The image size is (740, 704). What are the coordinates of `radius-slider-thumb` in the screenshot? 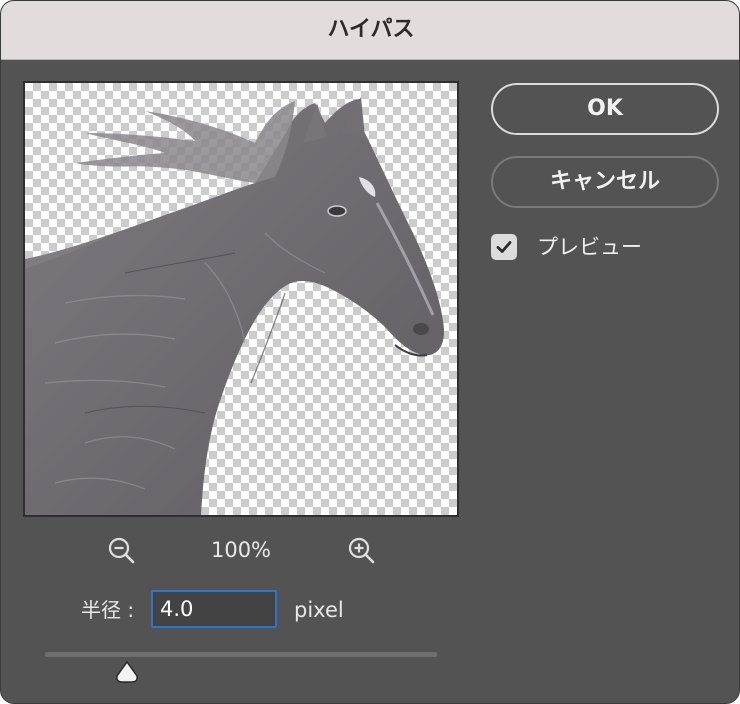 It's located at (127, 672).